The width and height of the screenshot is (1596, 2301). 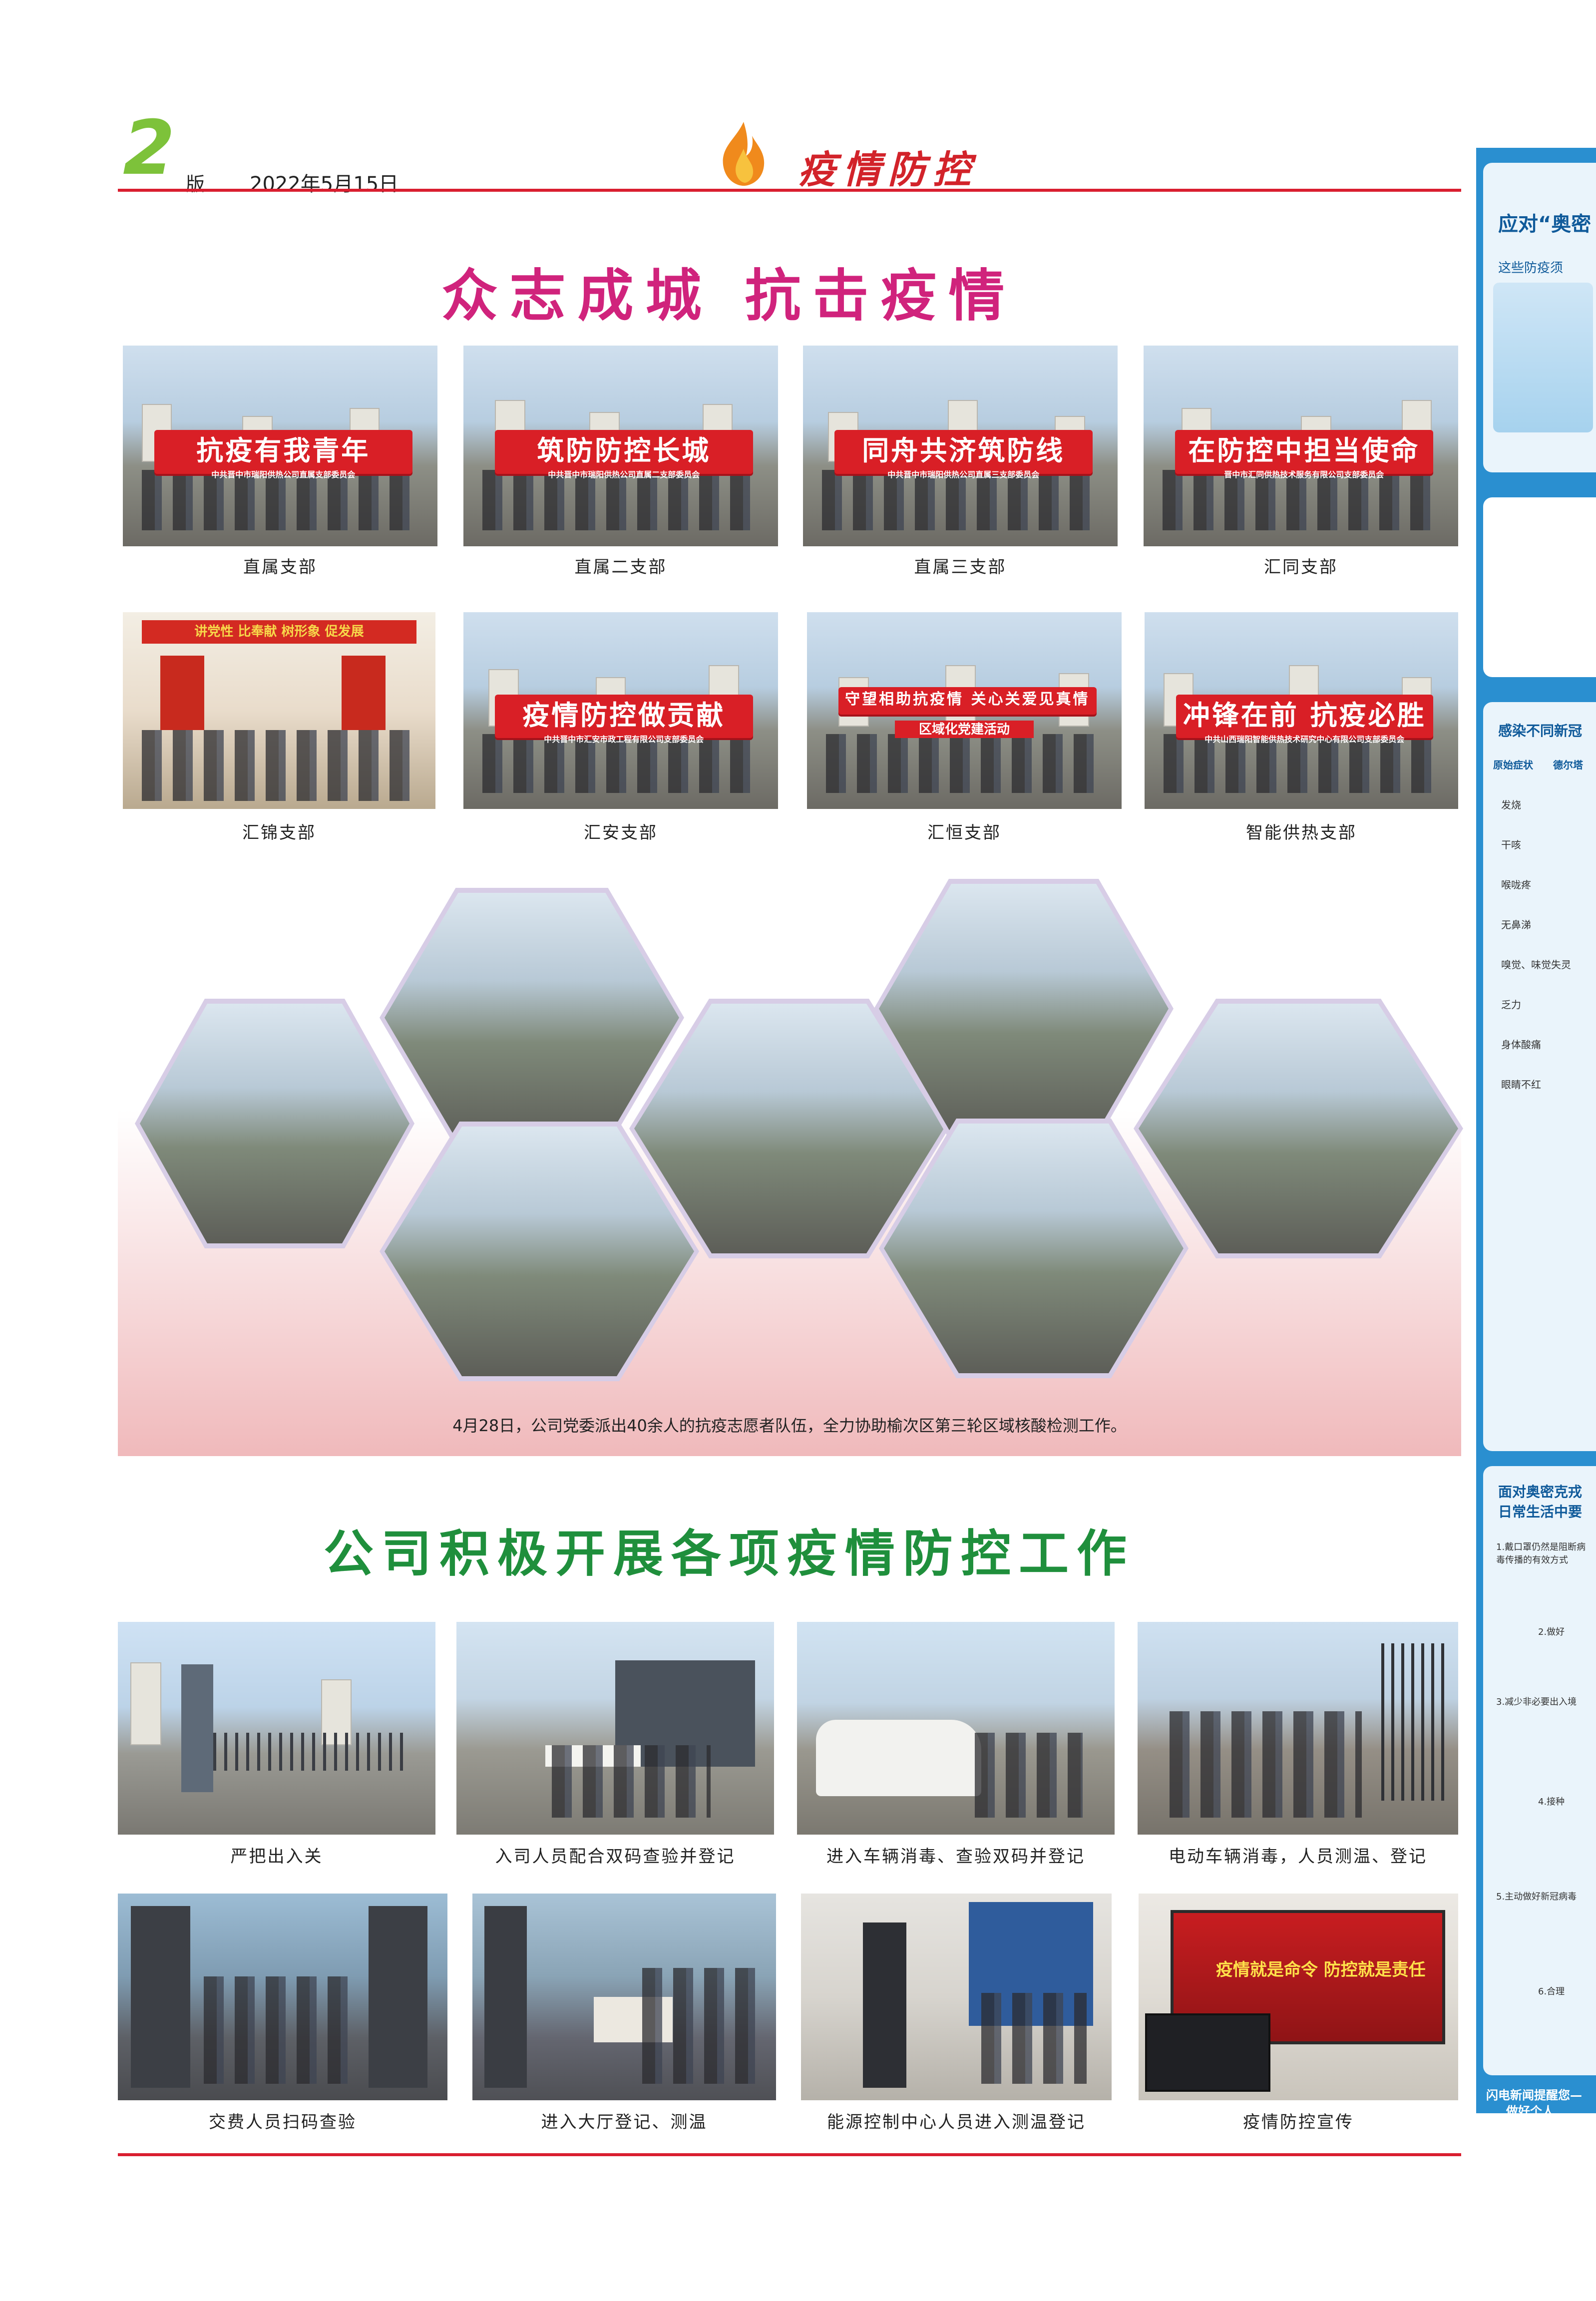 I want to click on photo-banner: 冲锋在前 抗疫必胜 中共山西瑞阳智能供热技术研究中心有限公司支部委员会, so click(x=1304, y=720).